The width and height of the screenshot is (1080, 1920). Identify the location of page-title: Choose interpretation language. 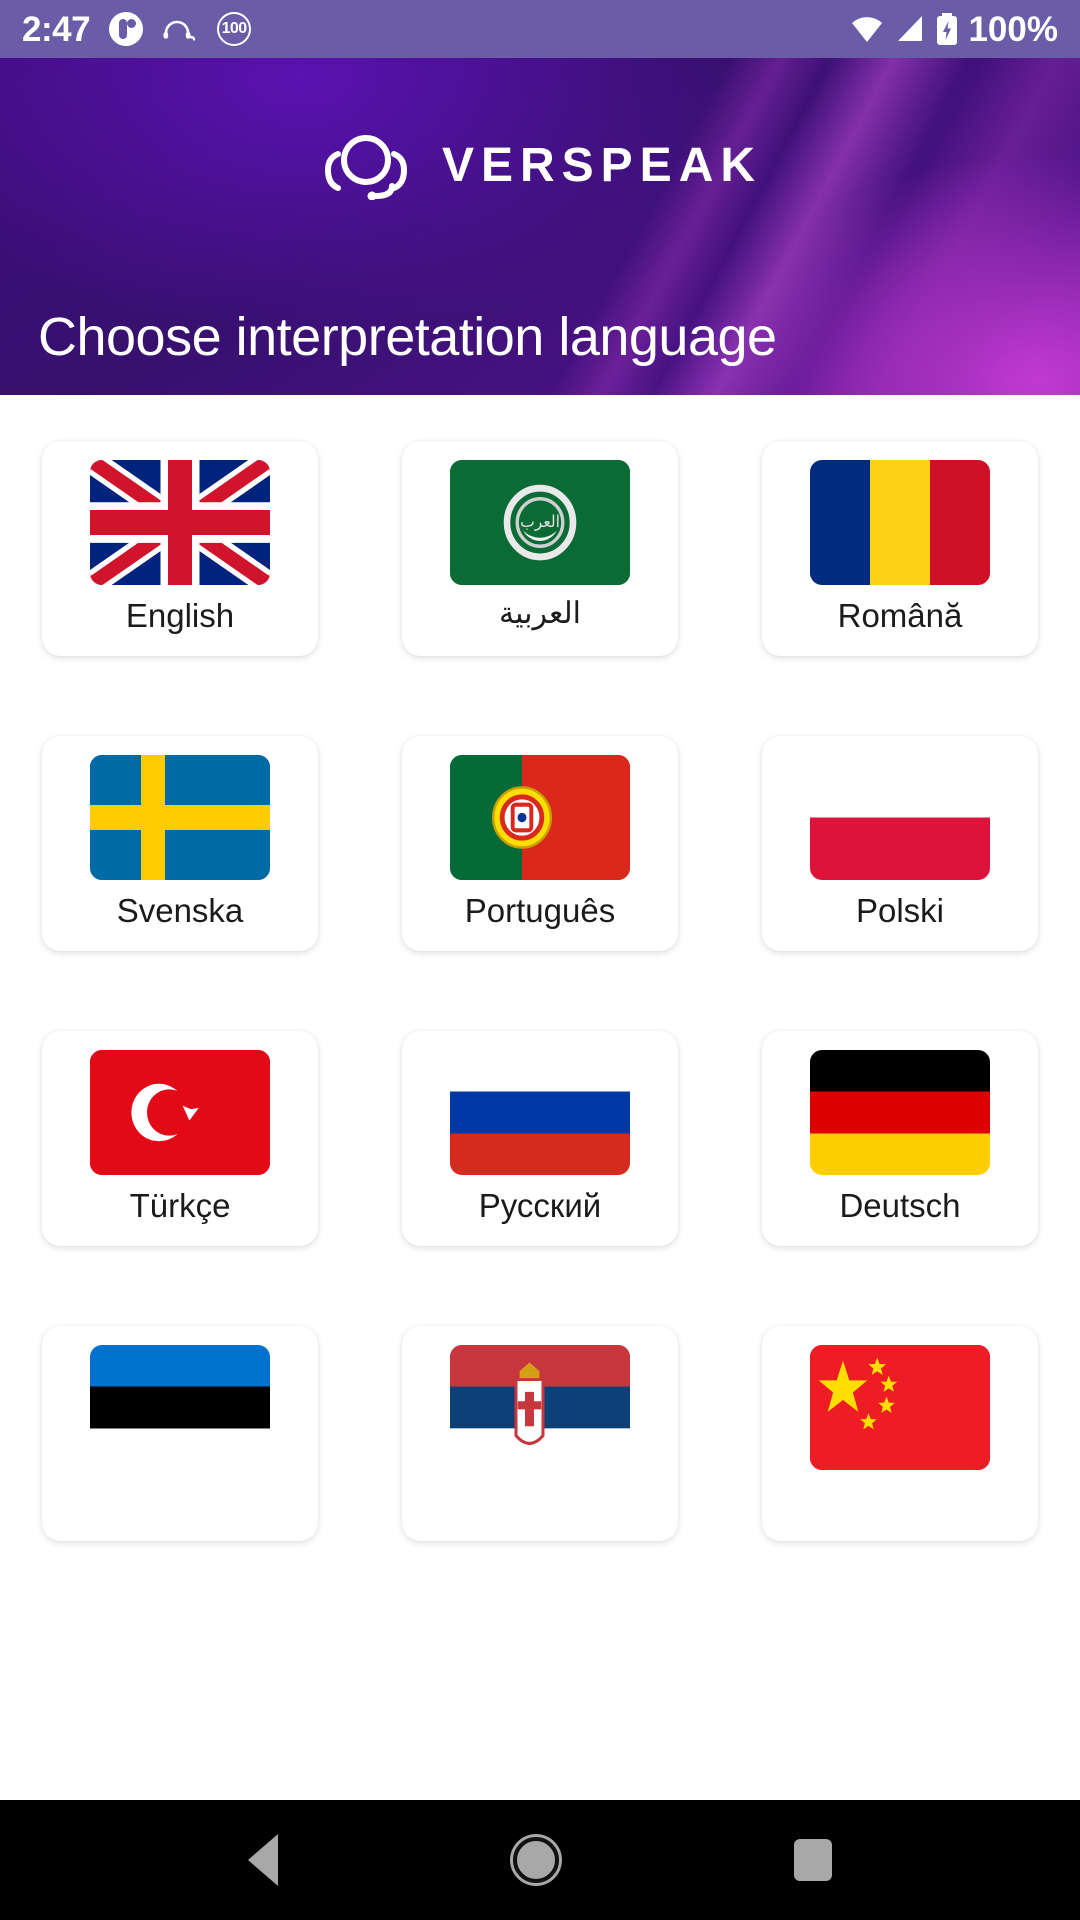
(407, 337).